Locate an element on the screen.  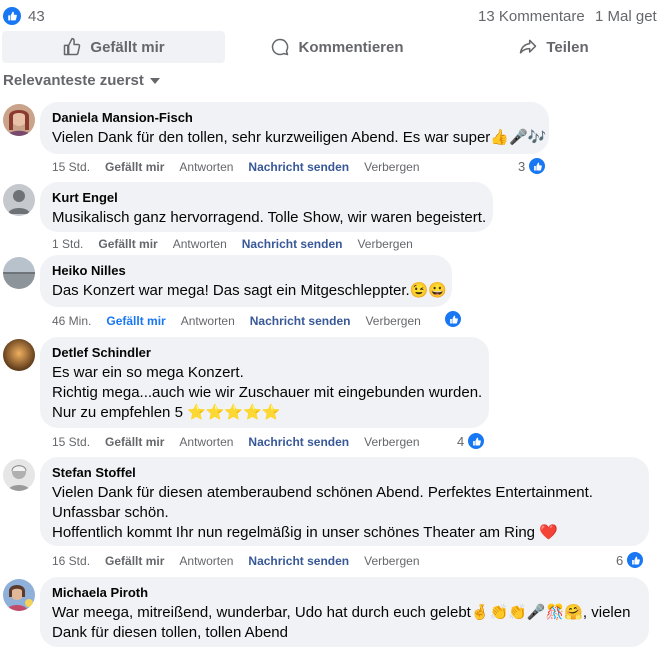
comment-author: Michaela Piroth is located at coordinates (344, 593).